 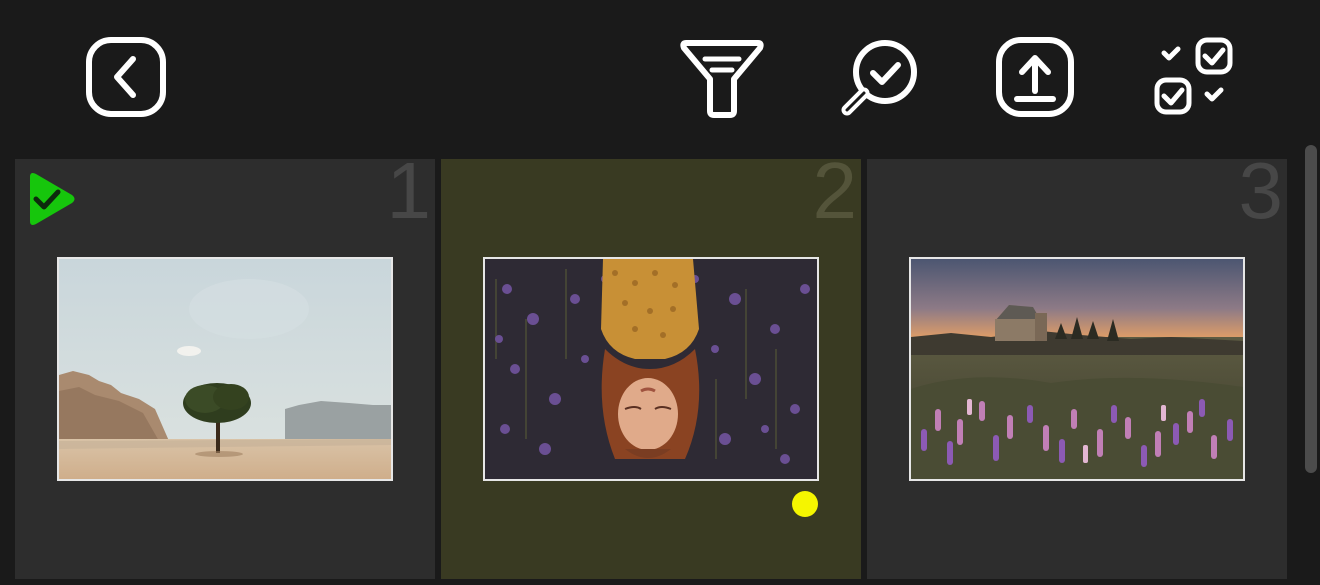 I want to click on vertical-scrollbar, so click(x=1311, y=309).